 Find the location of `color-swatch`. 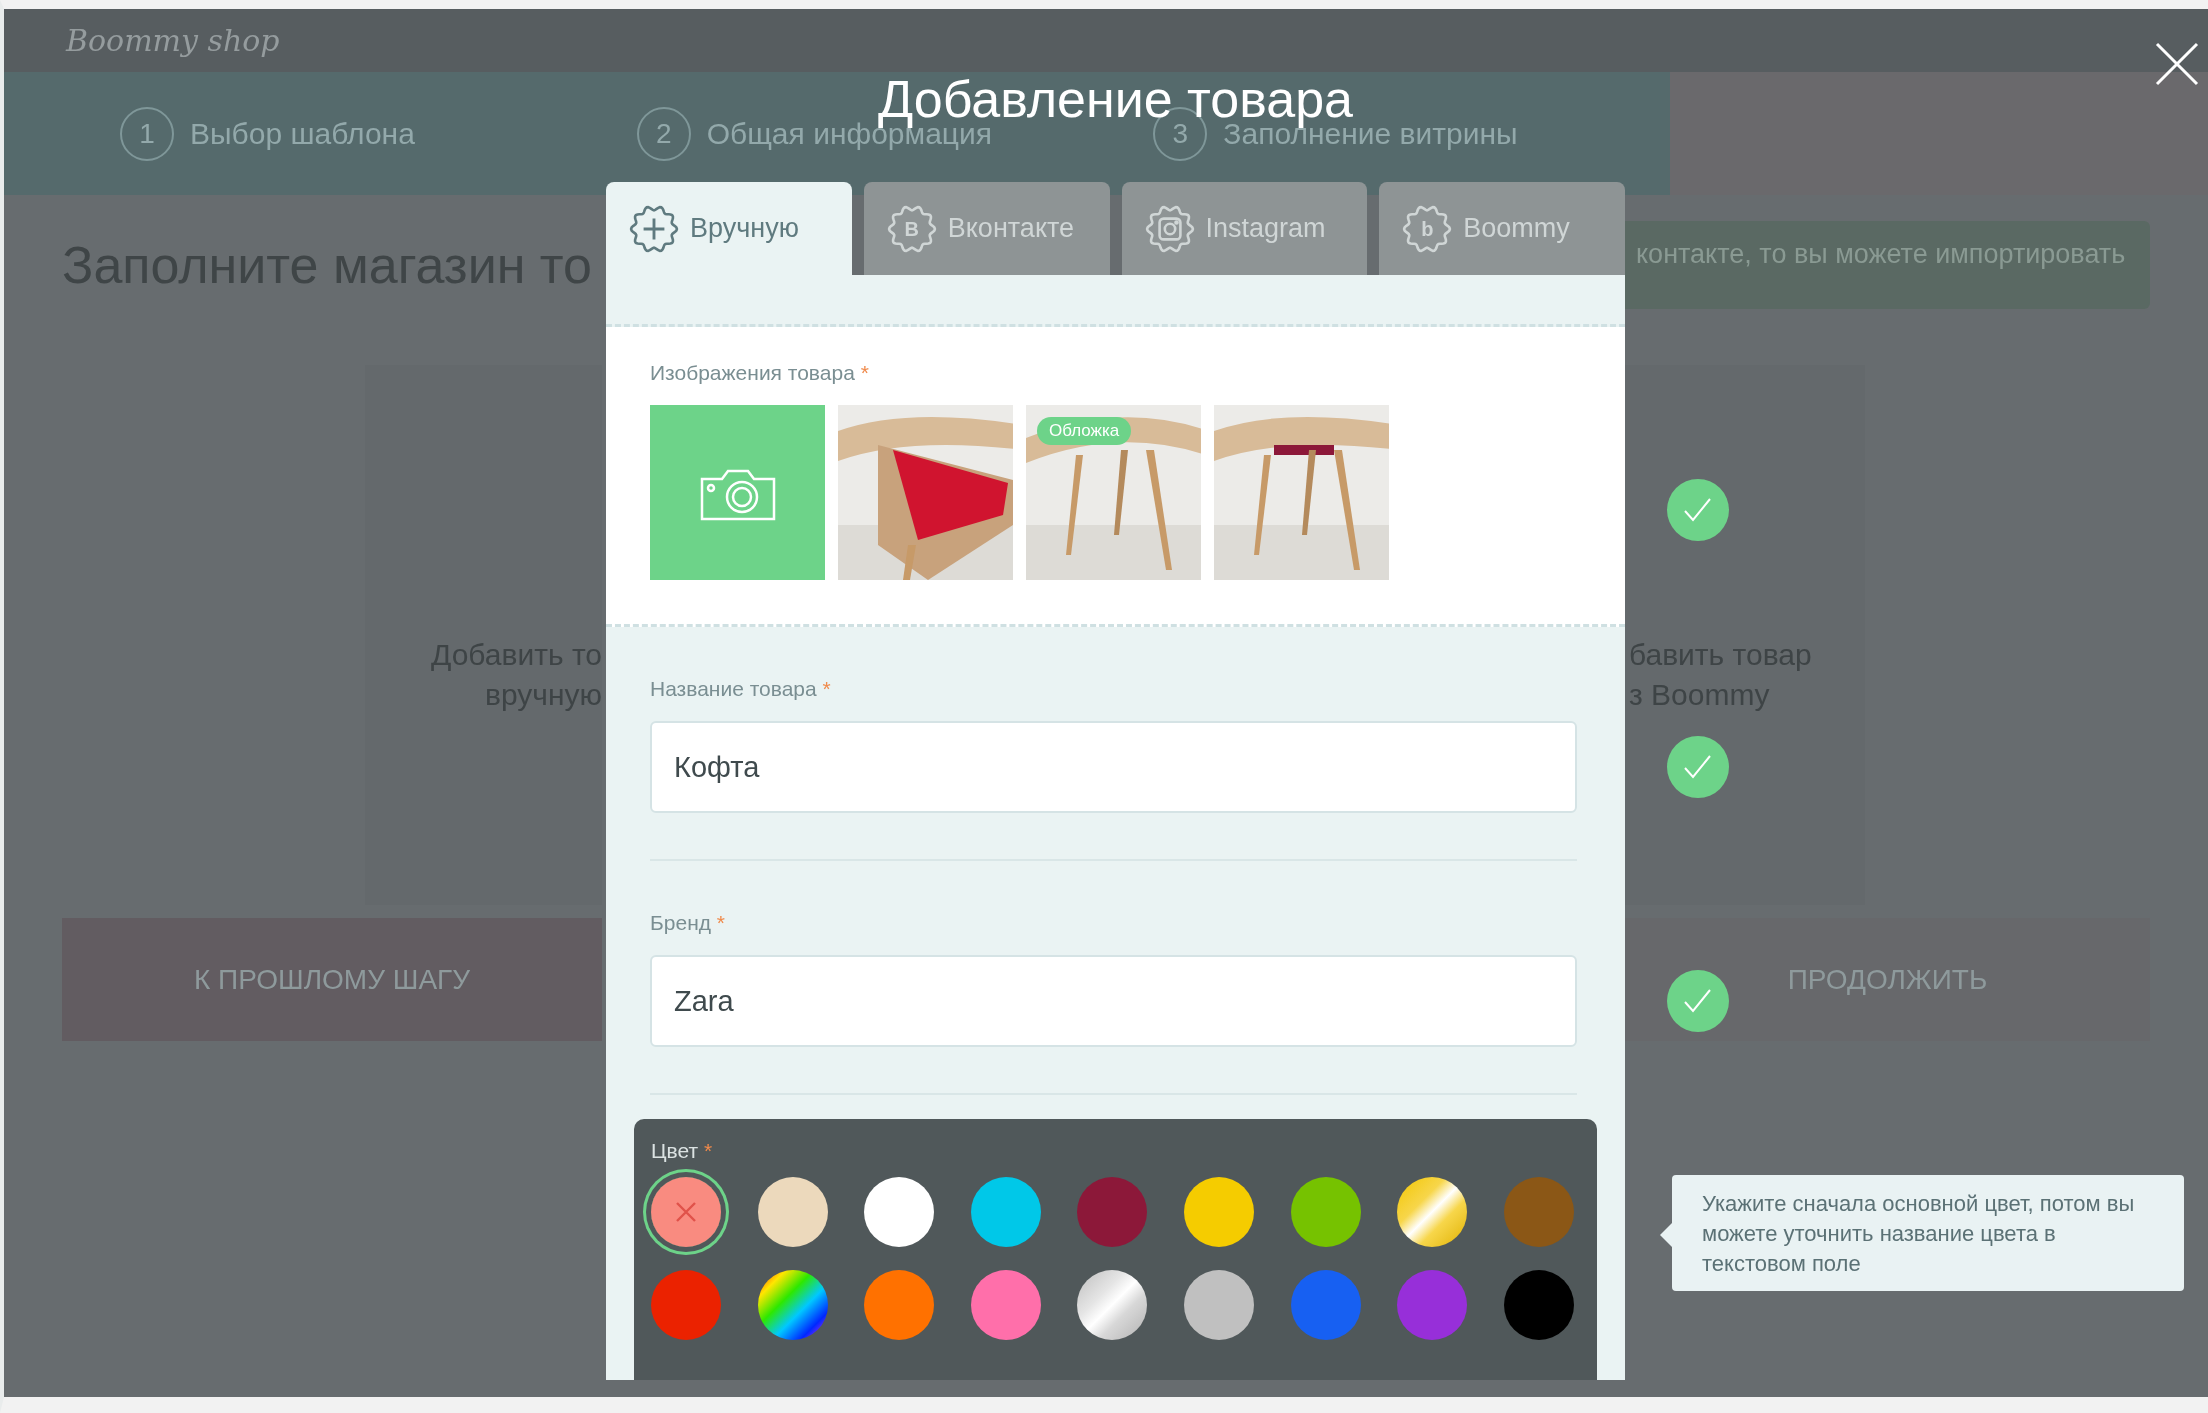

color-swatch is located at coordinates (686, 1212).